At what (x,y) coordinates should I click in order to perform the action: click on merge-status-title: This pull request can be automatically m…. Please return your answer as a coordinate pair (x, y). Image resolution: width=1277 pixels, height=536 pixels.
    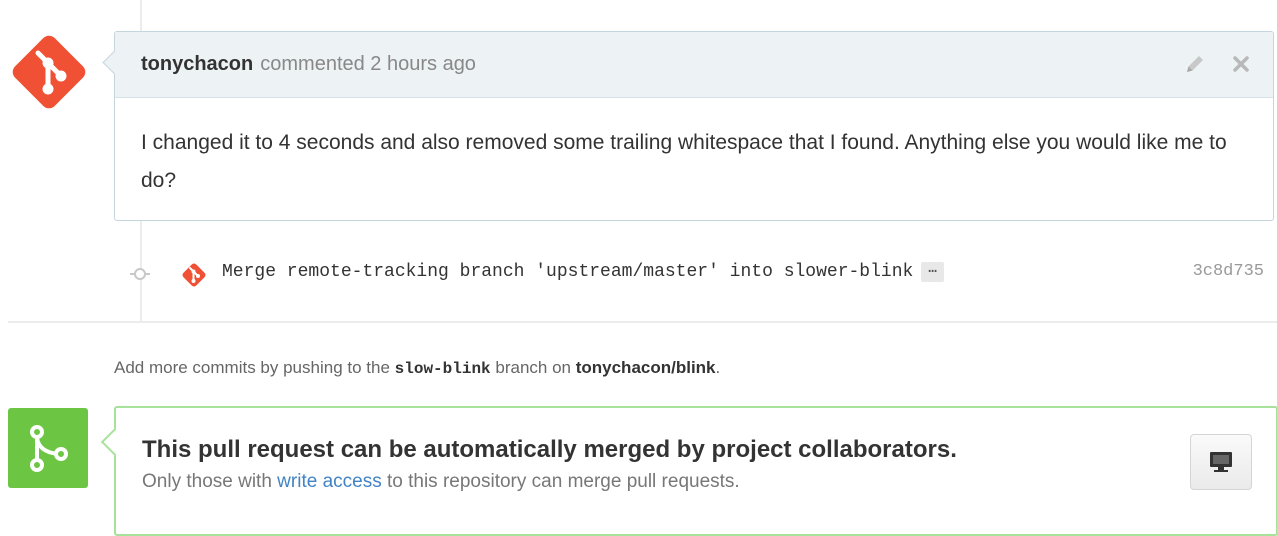
    Looking at the image, I should click on (549, 449).